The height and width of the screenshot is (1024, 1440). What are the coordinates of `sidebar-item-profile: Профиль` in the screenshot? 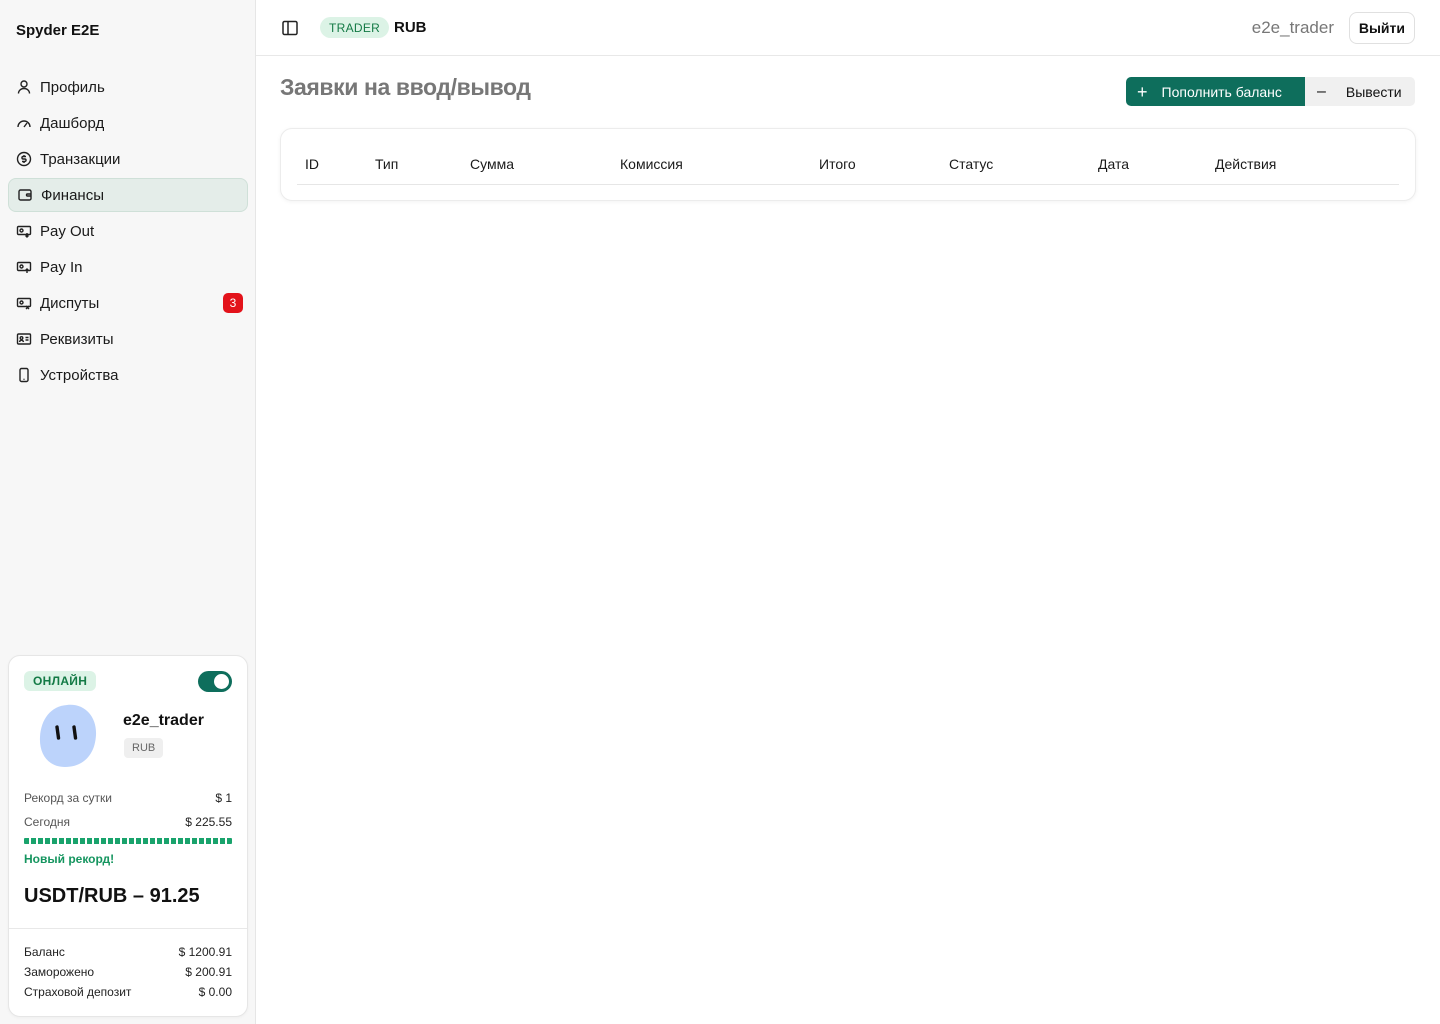 It's located at (128, 87).